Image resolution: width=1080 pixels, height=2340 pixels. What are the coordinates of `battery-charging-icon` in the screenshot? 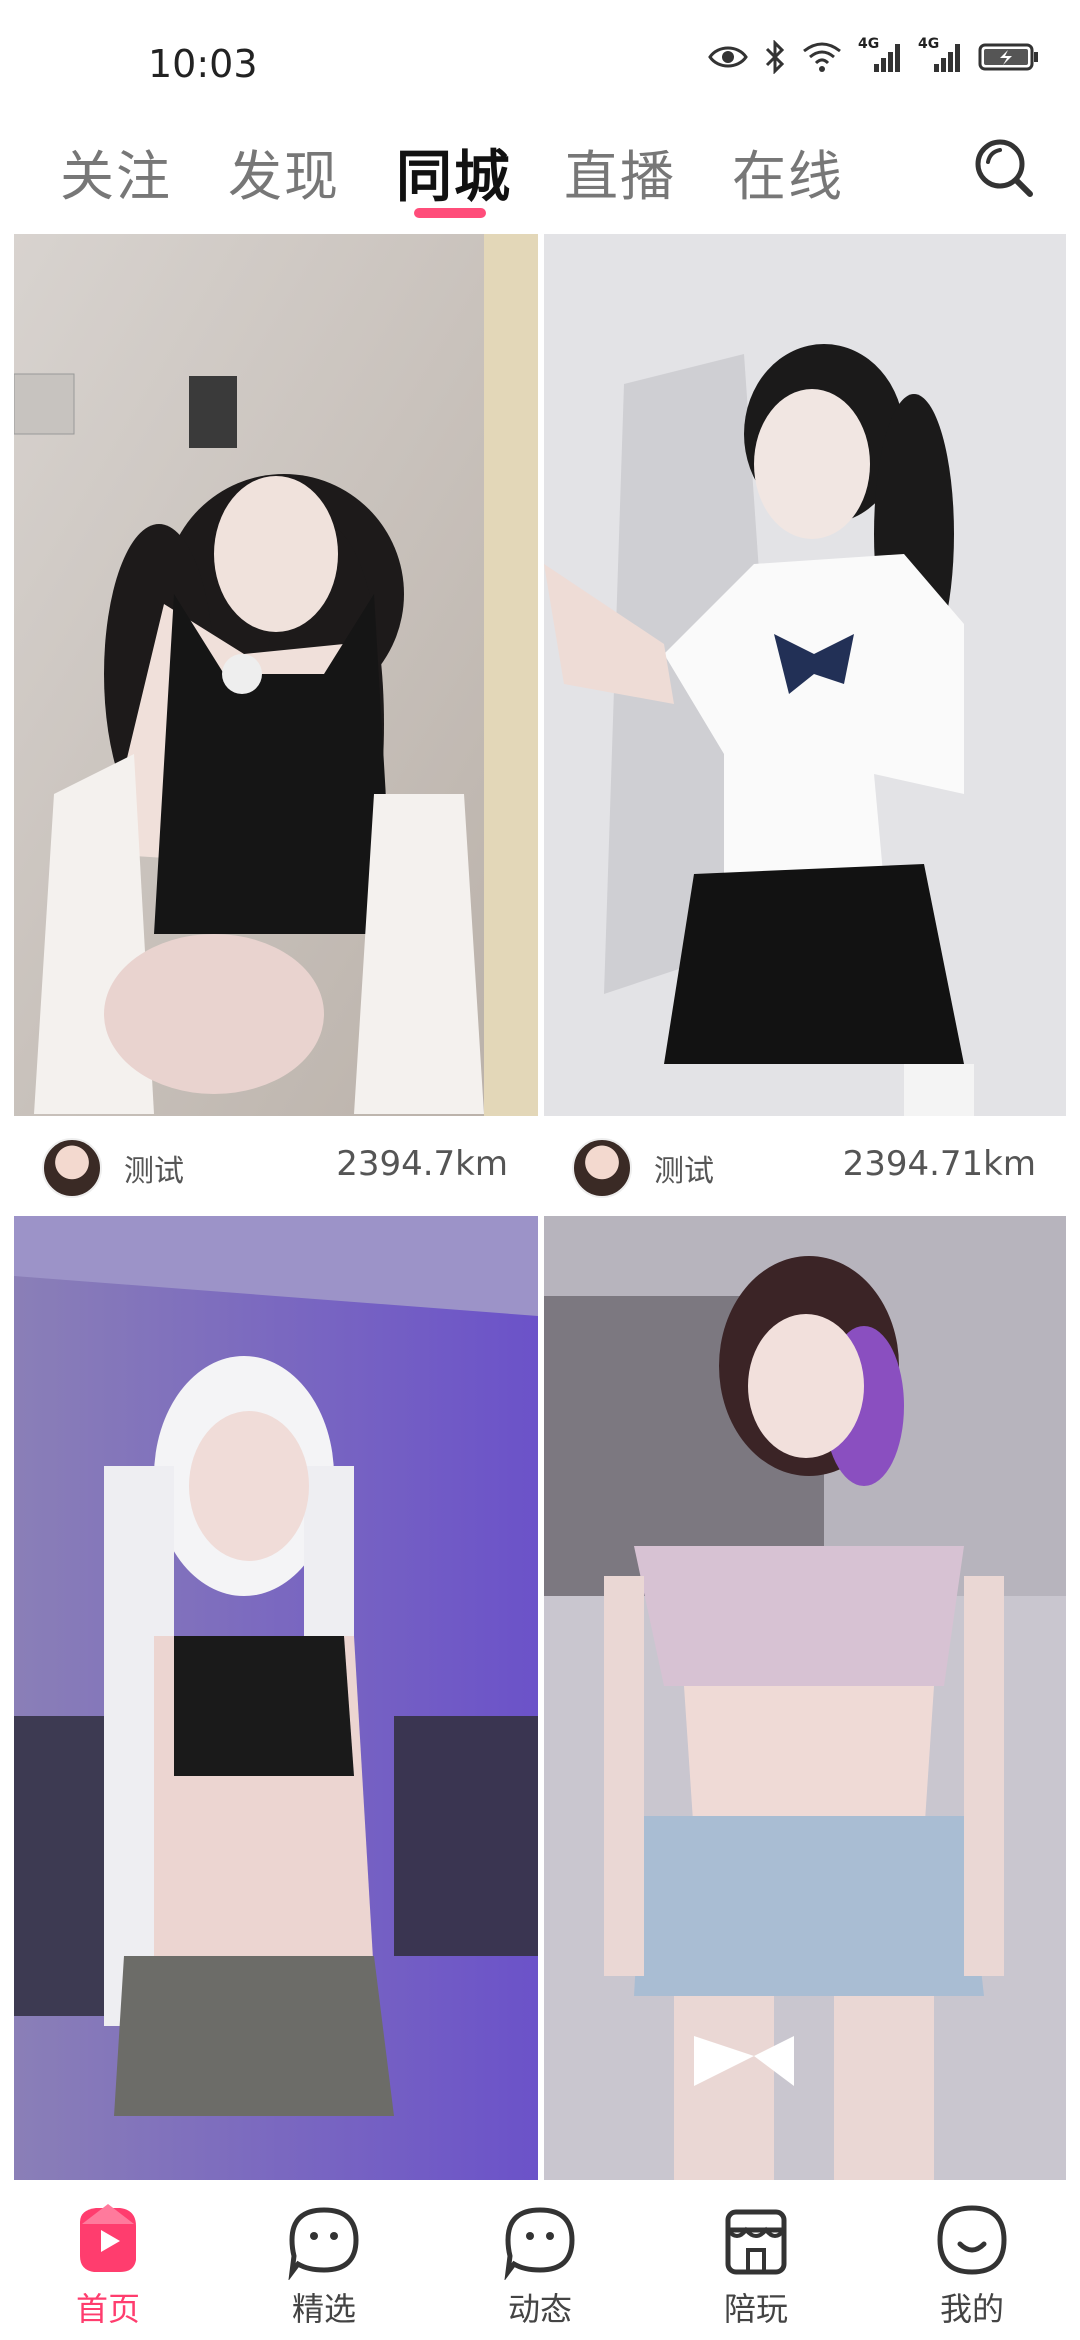 It's located at (1008, 57).